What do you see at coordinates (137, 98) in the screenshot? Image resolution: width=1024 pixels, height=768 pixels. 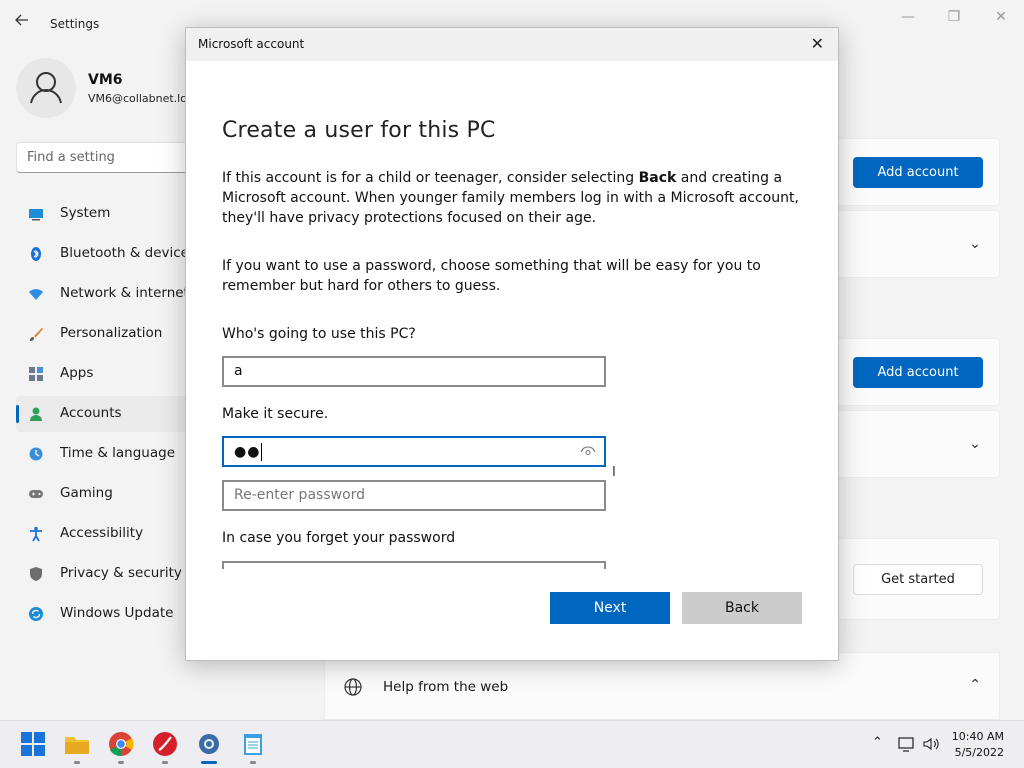 I see `profile-email: VM6@collabnet.lo` at bounding box center [137, 98].